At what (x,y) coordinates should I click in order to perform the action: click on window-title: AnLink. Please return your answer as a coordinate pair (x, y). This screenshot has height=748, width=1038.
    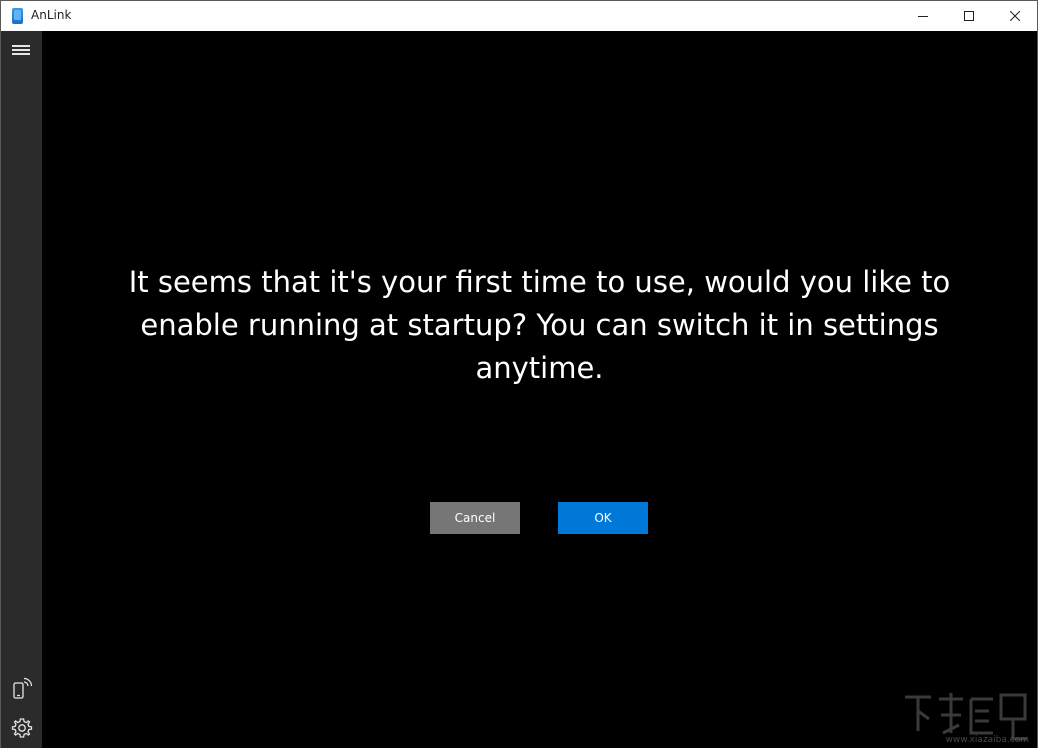
    Looking at the image, I should click on (51, 15).